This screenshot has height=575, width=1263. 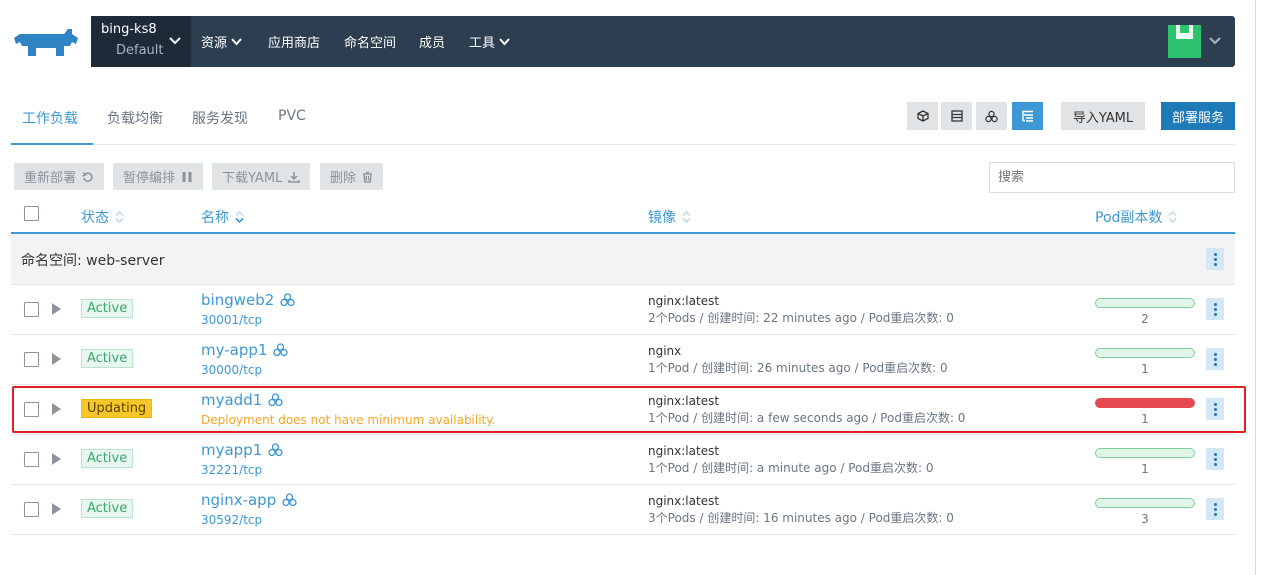 I want to click on view-node-button, so click(x=922, y=116).